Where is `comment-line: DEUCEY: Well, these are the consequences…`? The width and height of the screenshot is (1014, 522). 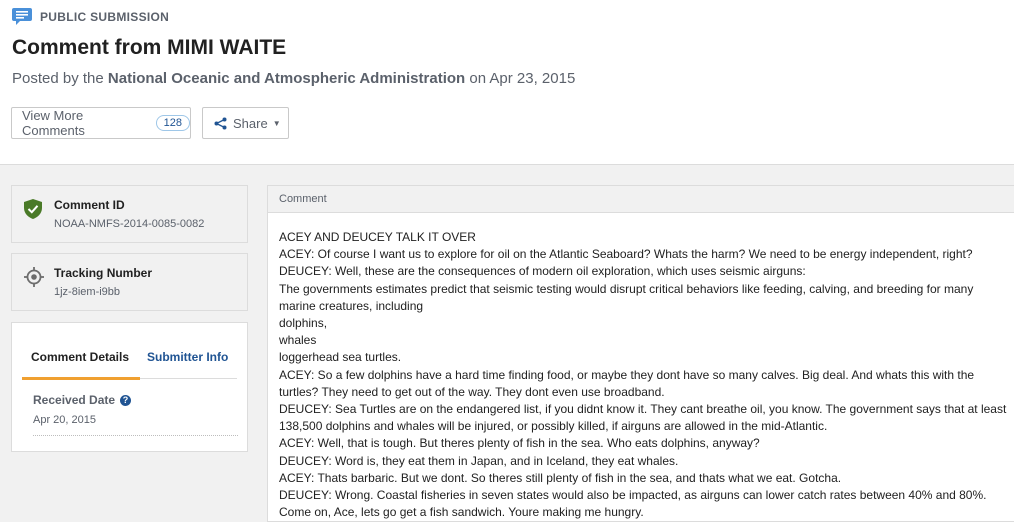 comment-line: DEUCEY: Well, these are the consequences… is located at coordinates (542, 271).